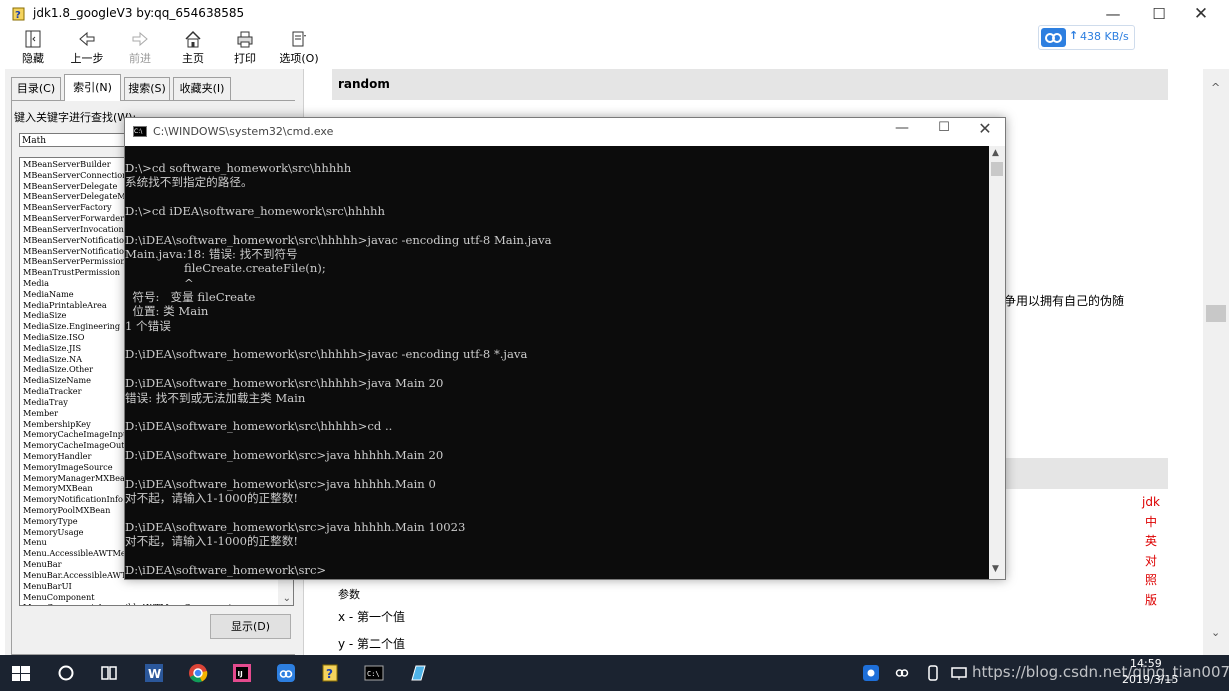 Image resolution: width=1229 pixels, height=691 pixels. Describe the element at coordinates (147, 88) in the screenshot. I see `tab-search: 搜索(S)` at that location.